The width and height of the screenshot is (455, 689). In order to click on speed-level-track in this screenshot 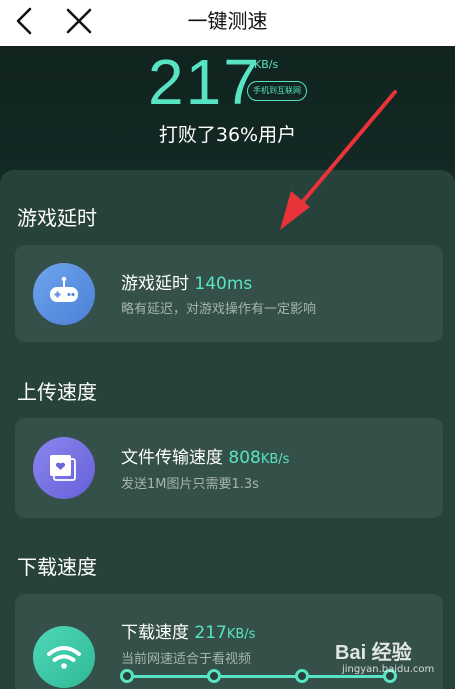, I will do `click(258, 676)`.